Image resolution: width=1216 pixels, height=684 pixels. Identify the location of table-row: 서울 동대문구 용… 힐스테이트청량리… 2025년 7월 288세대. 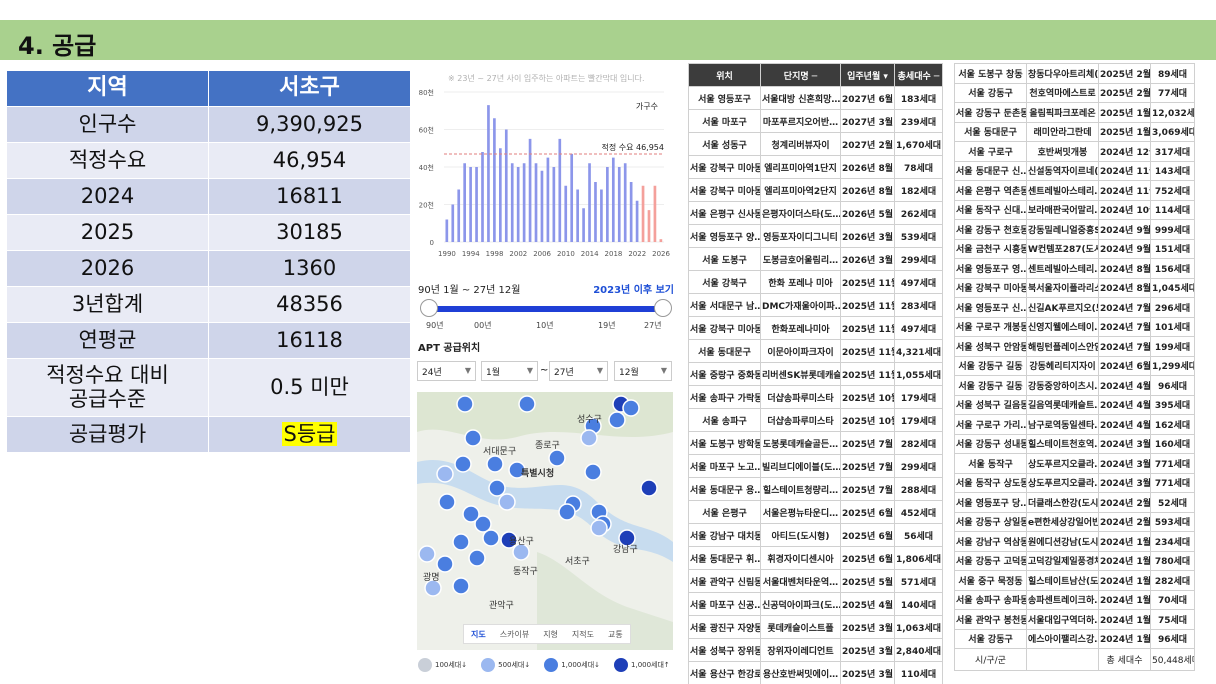
(815, 489).